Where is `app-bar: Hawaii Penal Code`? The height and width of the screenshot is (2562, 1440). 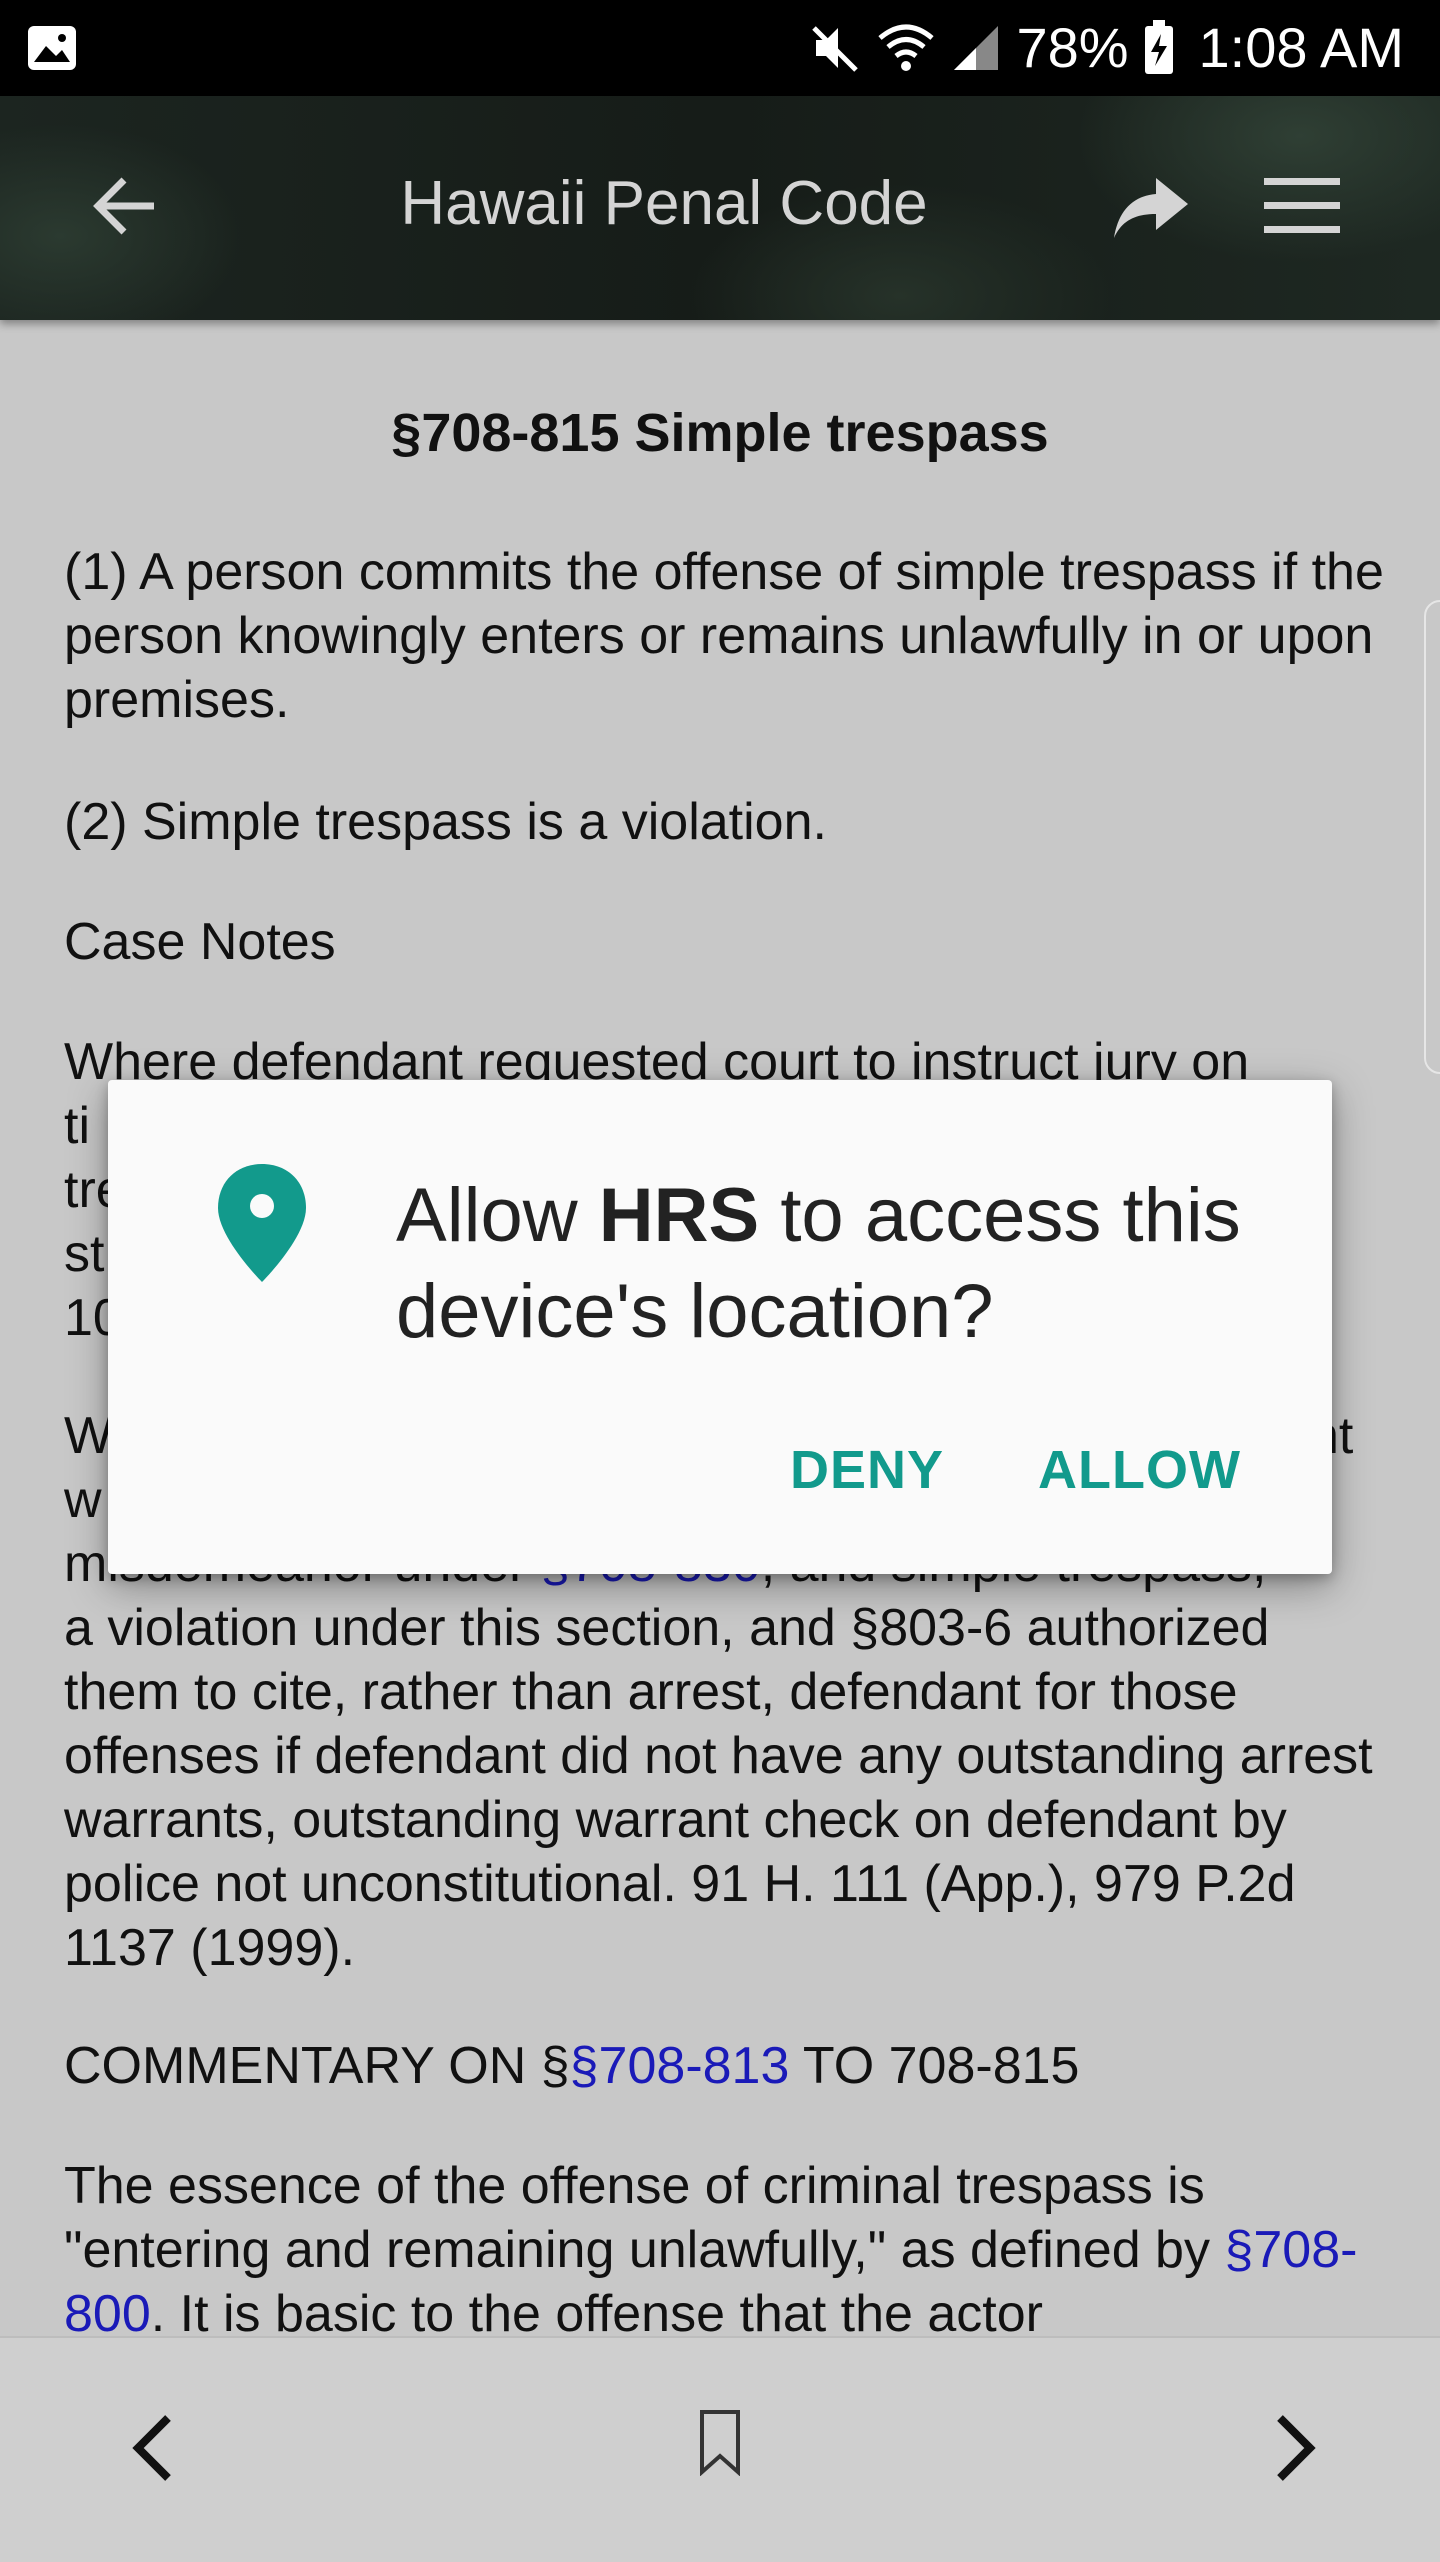
app-bar: Hawaii Penal Code is located at coordinates (720, 208).